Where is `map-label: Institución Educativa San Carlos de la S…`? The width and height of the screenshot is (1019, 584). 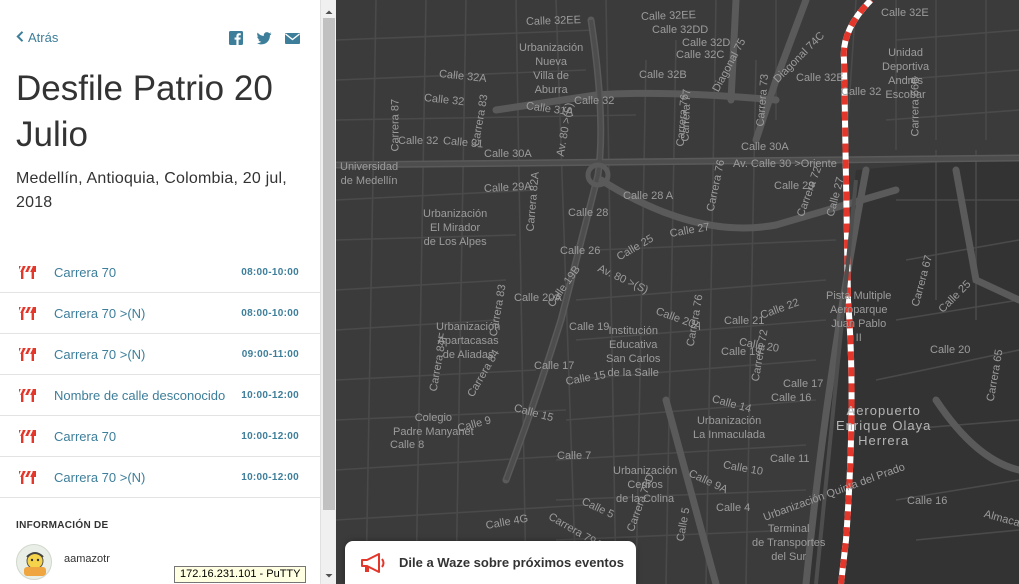 map-label: Institución Educativa San Carlos de la S… is located at coordinates (633, 352).